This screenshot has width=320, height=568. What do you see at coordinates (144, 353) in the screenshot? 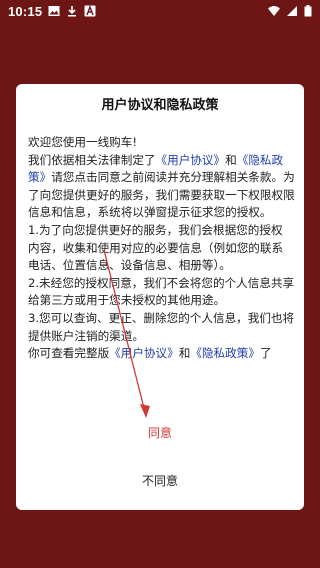
I see `footer-user-agreement-link: 《用户协议》` at bounding box center [144, 353].